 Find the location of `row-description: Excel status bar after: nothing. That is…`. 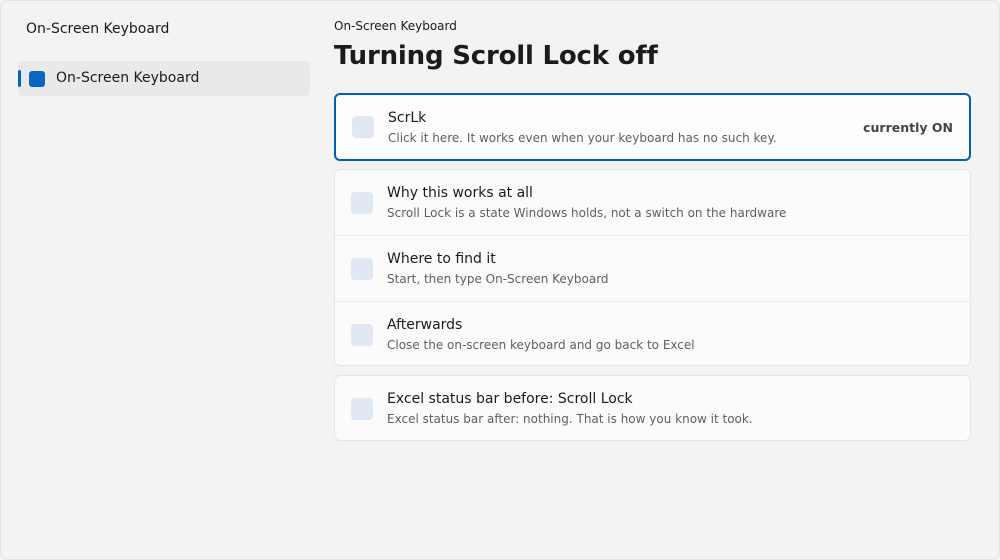

row-description: Excel status bar after: nothing. That is… is located at coordinates (570, 419).